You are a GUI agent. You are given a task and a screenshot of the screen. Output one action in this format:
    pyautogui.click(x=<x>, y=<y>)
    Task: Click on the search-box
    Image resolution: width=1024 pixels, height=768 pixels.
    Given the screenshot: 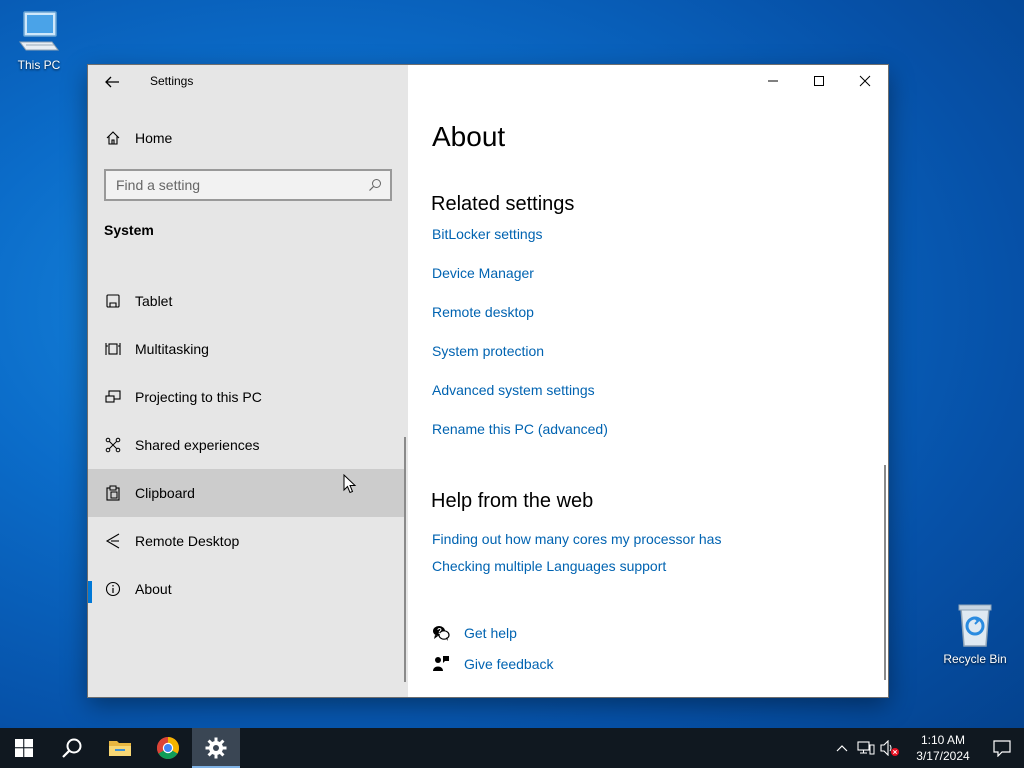 What is the action you would take?
    pyautogui.click(x=248, y=185)
    